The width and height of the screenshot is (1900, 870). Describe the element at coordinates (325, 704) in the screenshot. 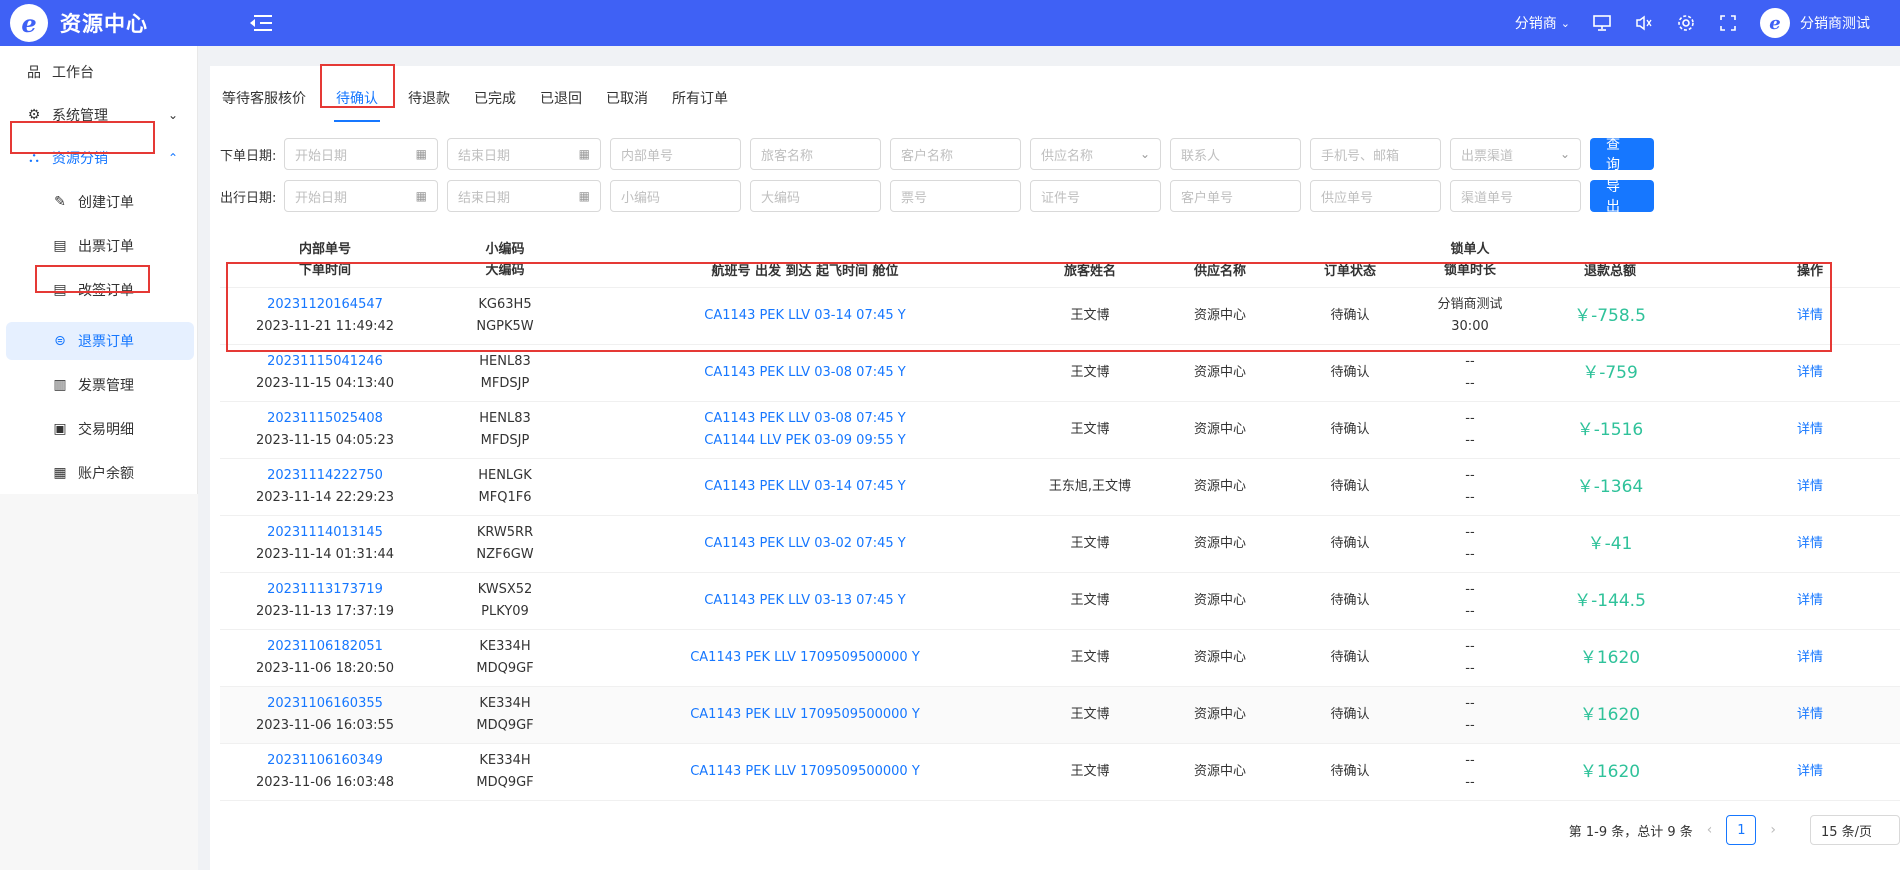

I see `order-no-link: 20231106160355` at that location.